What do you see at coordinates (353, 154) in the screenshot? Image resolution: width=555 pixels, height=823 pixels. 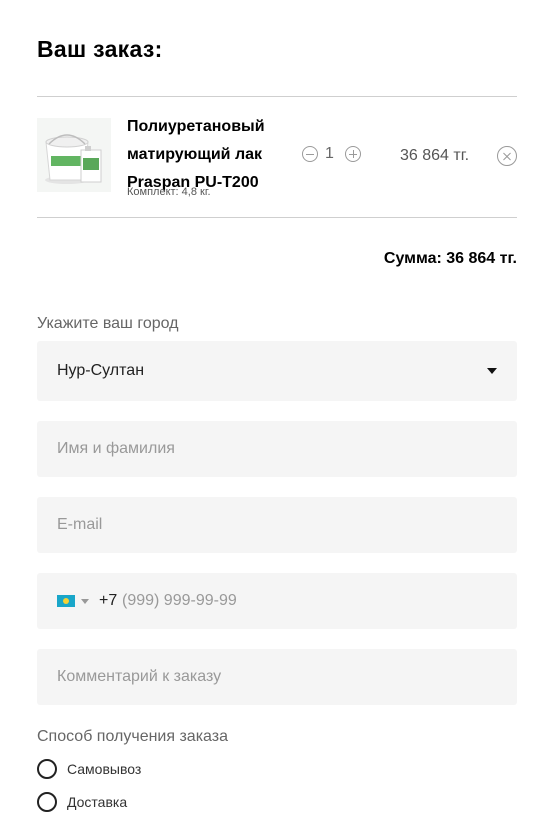 I see `quantity-increase-button` at bounding box center [353, 154].